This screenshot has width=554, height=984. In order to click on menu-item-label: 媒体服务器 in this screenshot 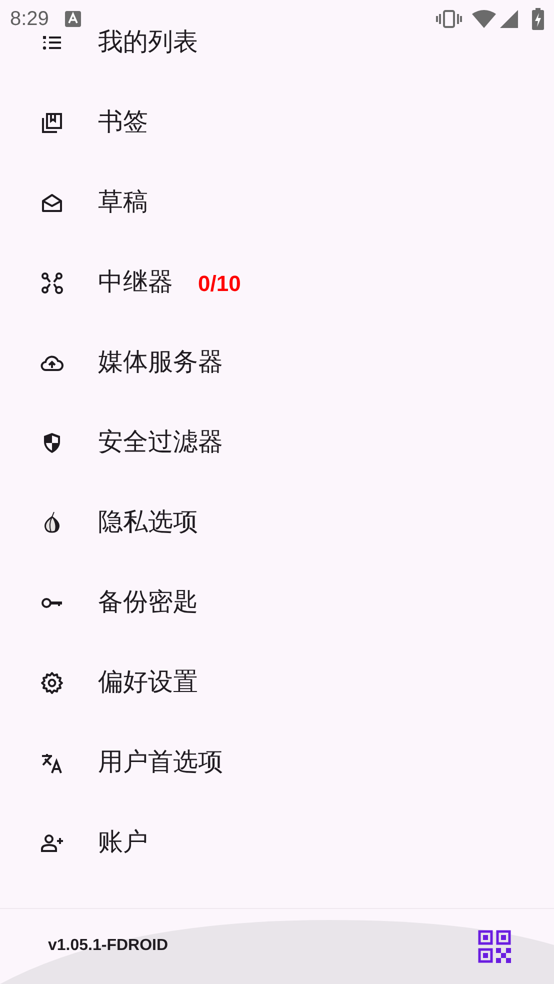, I will do `click(160, 363)`.